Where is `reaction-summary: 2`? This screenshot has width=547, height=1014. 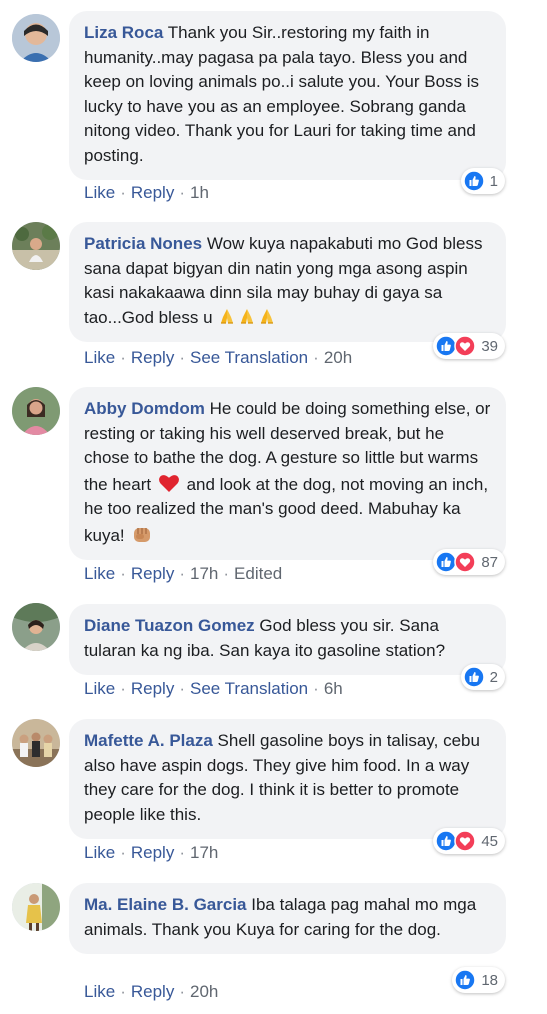 reaction-summary: 2 is located at coordinates (482, 677).